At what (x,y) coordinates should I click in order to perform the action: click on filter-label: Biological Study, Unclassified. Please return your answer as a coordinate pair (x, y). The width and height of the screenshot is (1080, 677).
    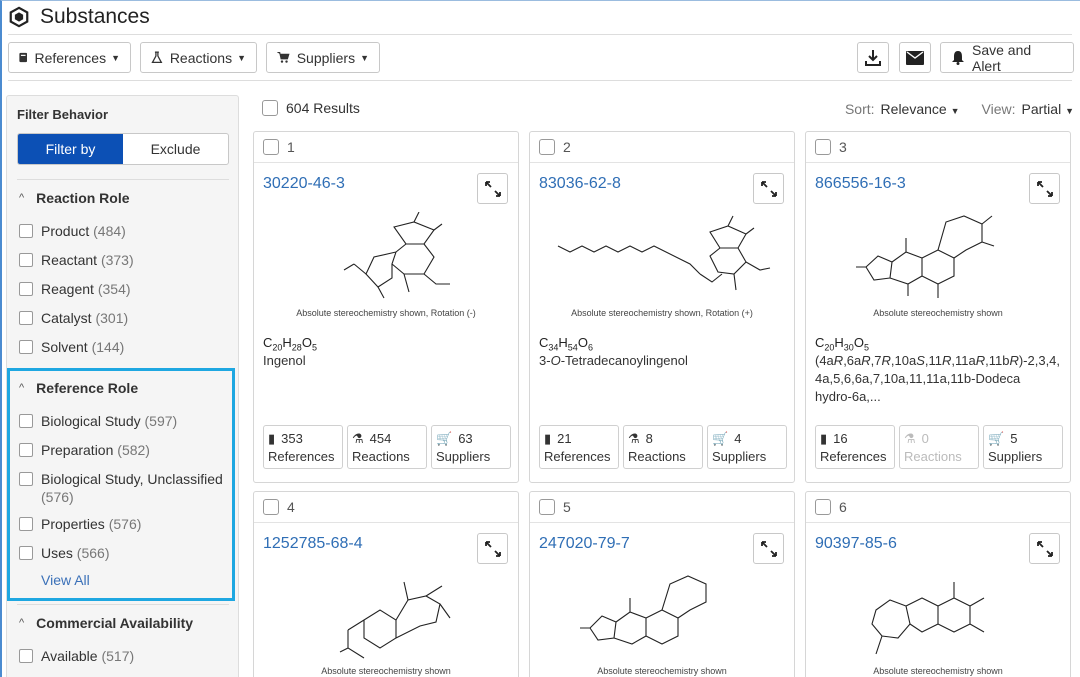
    Looking at the image, I should click on (132, 479).